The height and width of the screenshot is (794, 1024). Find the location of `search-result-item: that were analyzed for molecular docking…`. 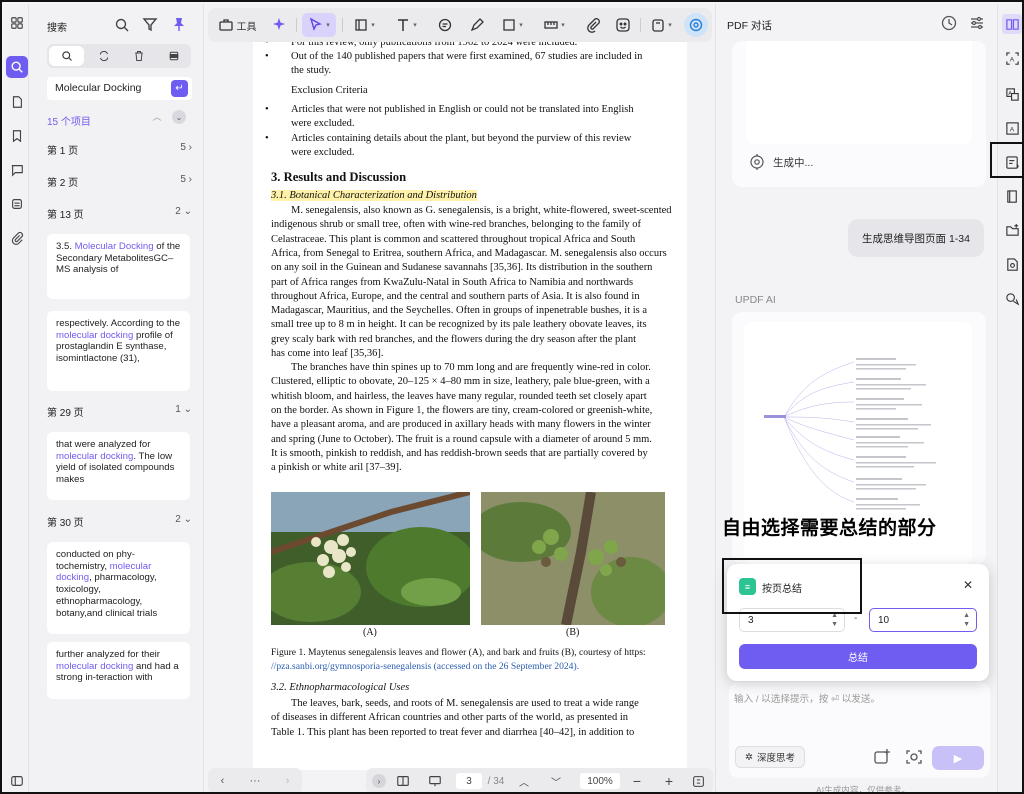

search-result-item: that were analyzed for molecular docking… is located at coordinates (118, 466).